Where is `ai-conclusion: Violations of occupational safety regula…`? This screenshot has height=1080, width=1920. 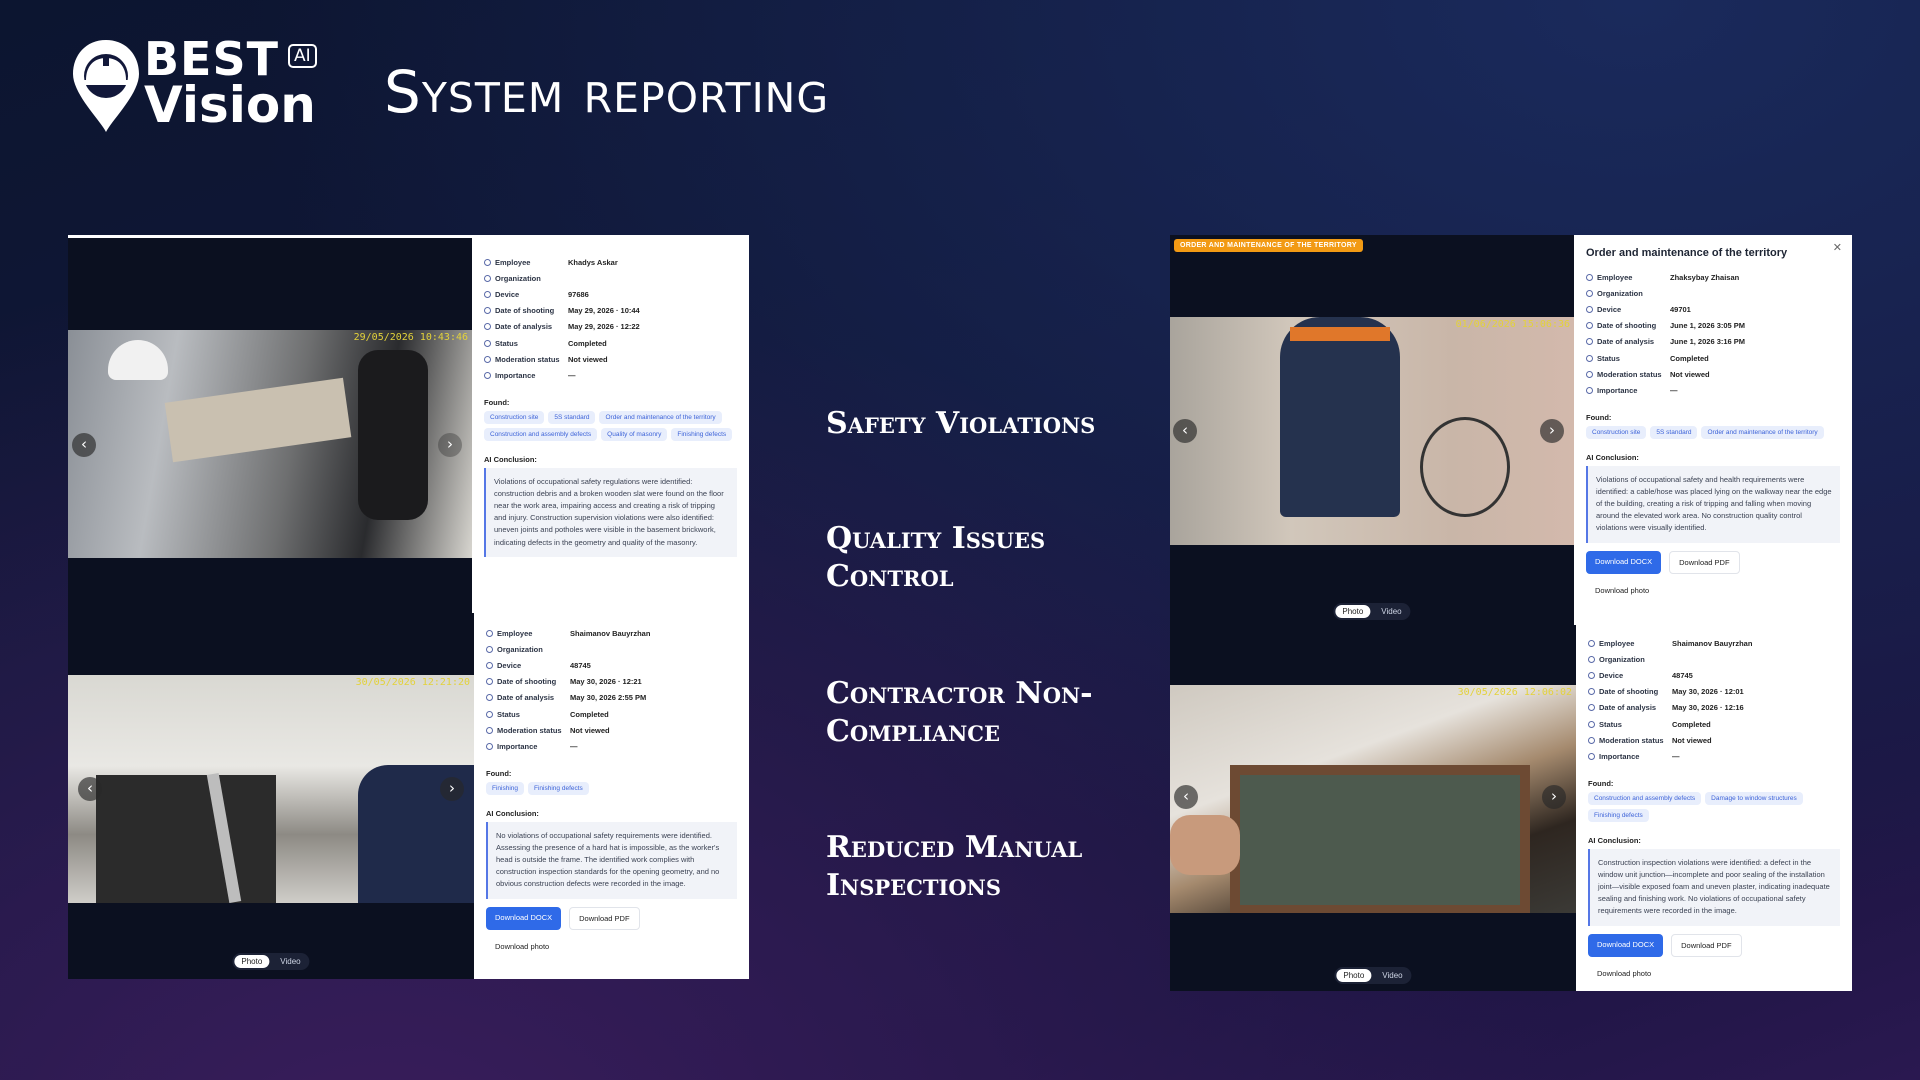 ai-conclusion: Violations of occupational safety regula… is located at coordinates (610, 512).